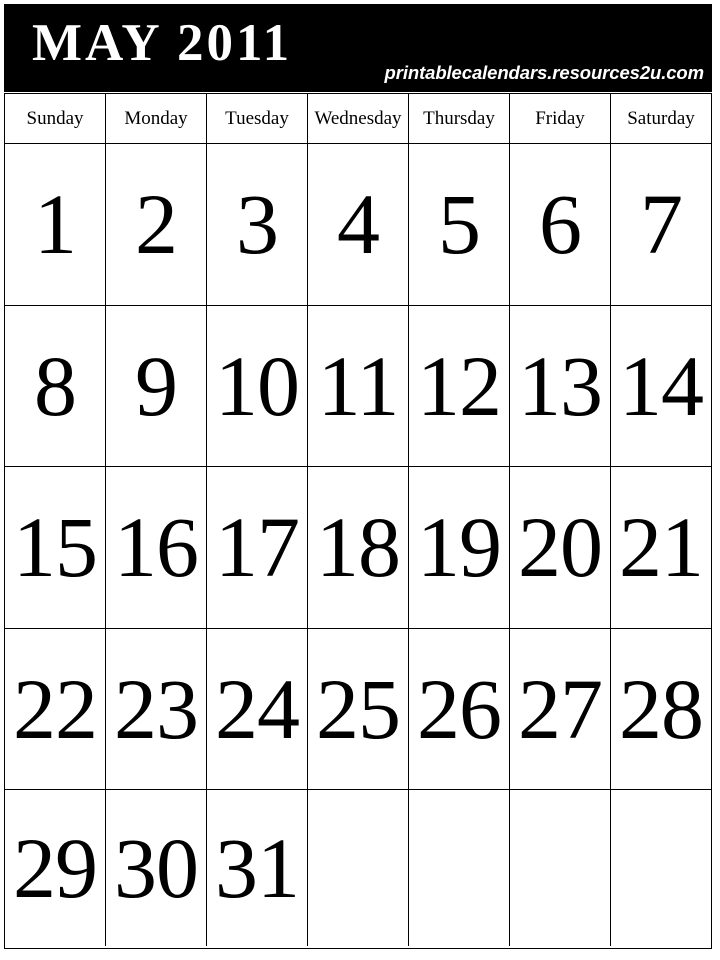 The height and width of the screenshot is (960, 720). I want to click on day-number: 4, so click(358, 224).